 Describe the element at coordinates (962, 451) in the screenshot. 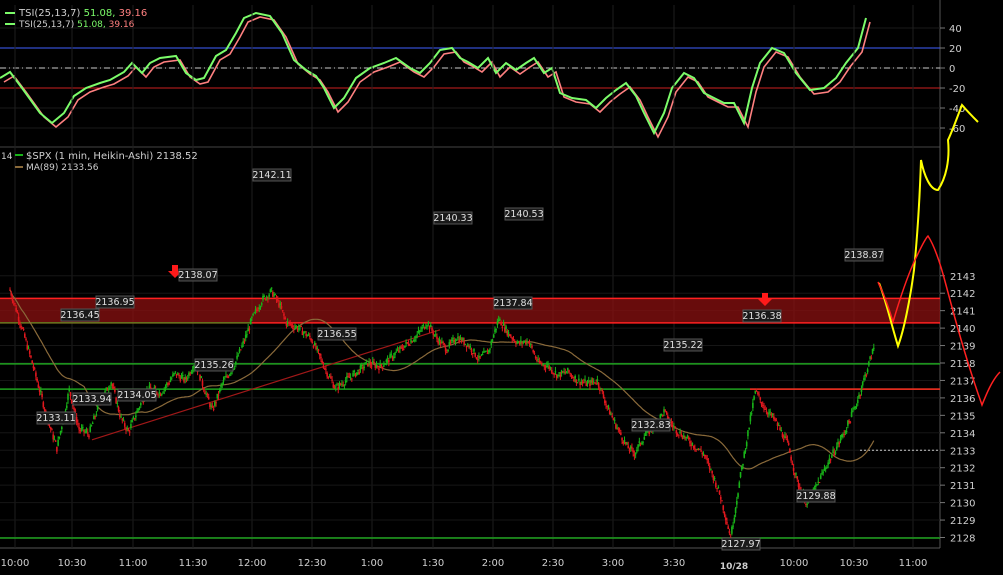

I see `price-y-tick-label: 2133` at that location.